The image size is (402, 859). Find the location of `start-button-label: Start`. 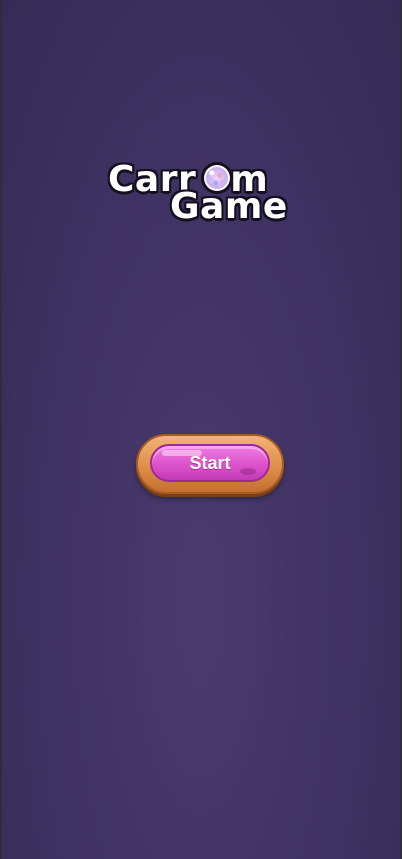

start-button-label: Start is located at coordinates (210, 463).